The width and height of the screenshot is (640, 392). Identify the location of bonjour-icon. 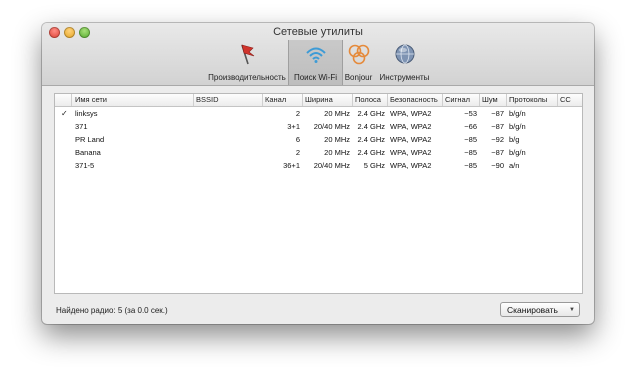
(358, 54).